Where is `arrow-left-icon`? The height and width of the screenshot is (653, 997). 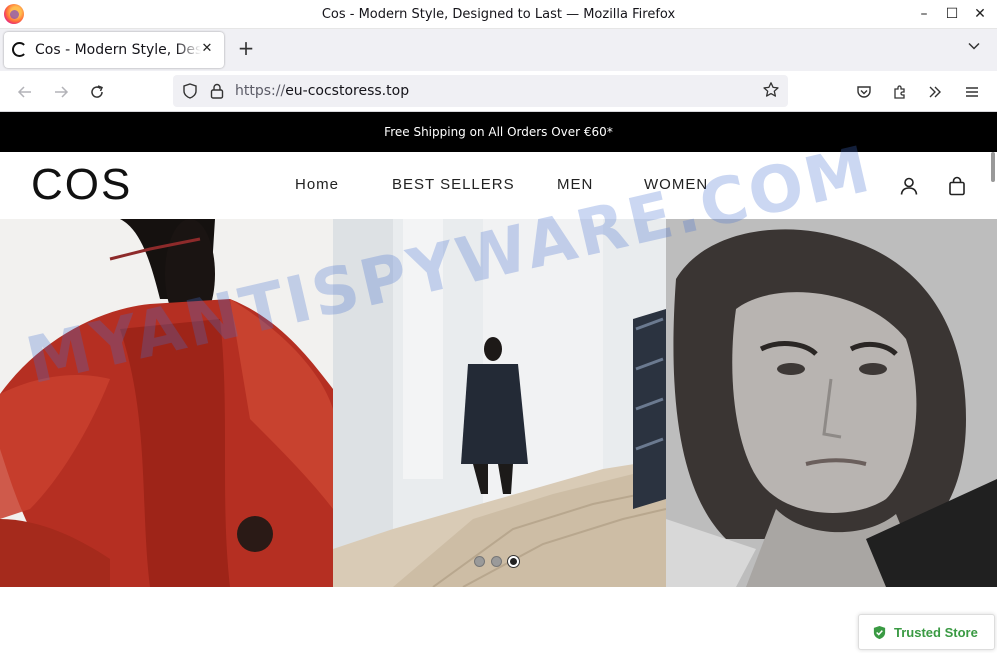
arrow-left-icon is located at coordinates (24, 92).